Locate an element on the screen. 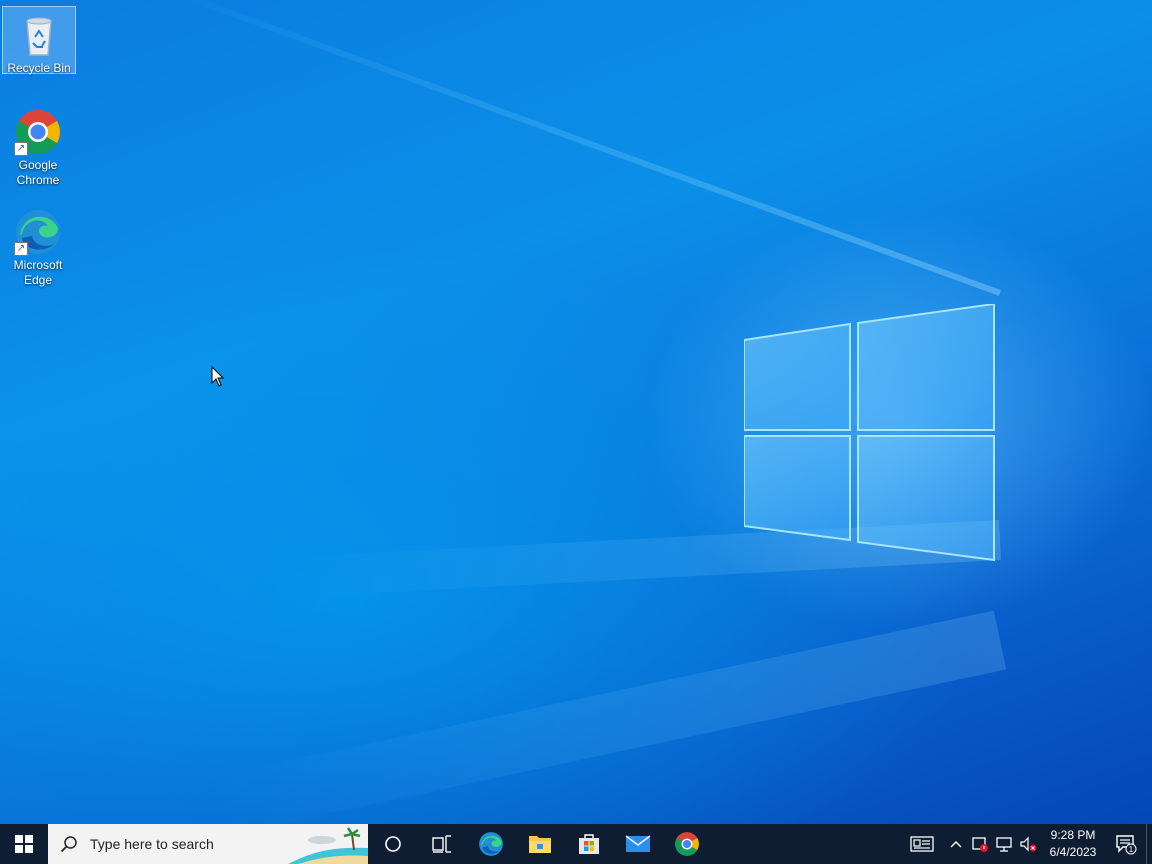 Image resolution: width=1152 pixels, height=864 pixels. taskbar: 9:28 PM 6/4/2023 1 is located at coordinates (576, 844).